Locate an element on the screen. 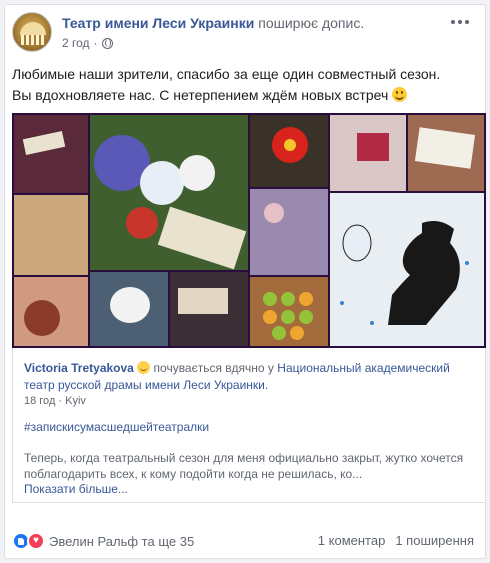  page-avatar is located at coordinates (32, 32).